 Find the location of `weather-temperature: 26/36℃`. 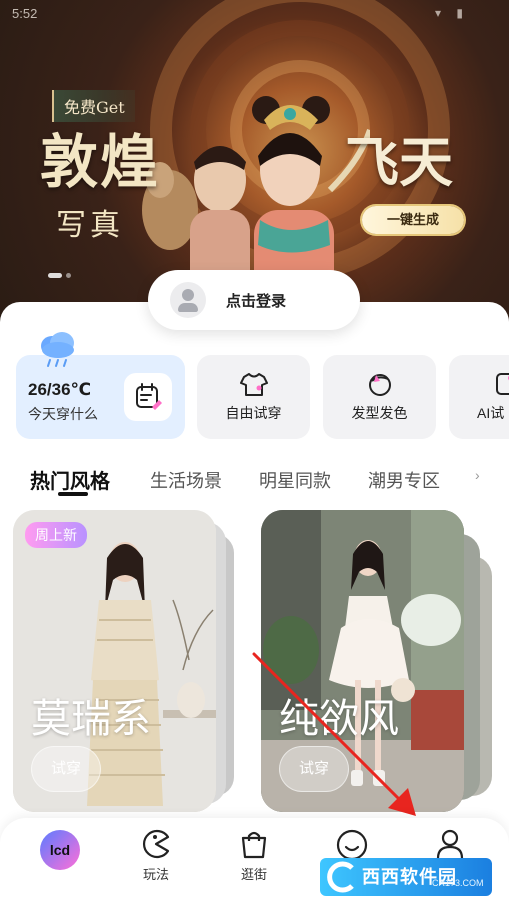

weather-temperature: 26/36℃ is located at coordinates (60, 389).